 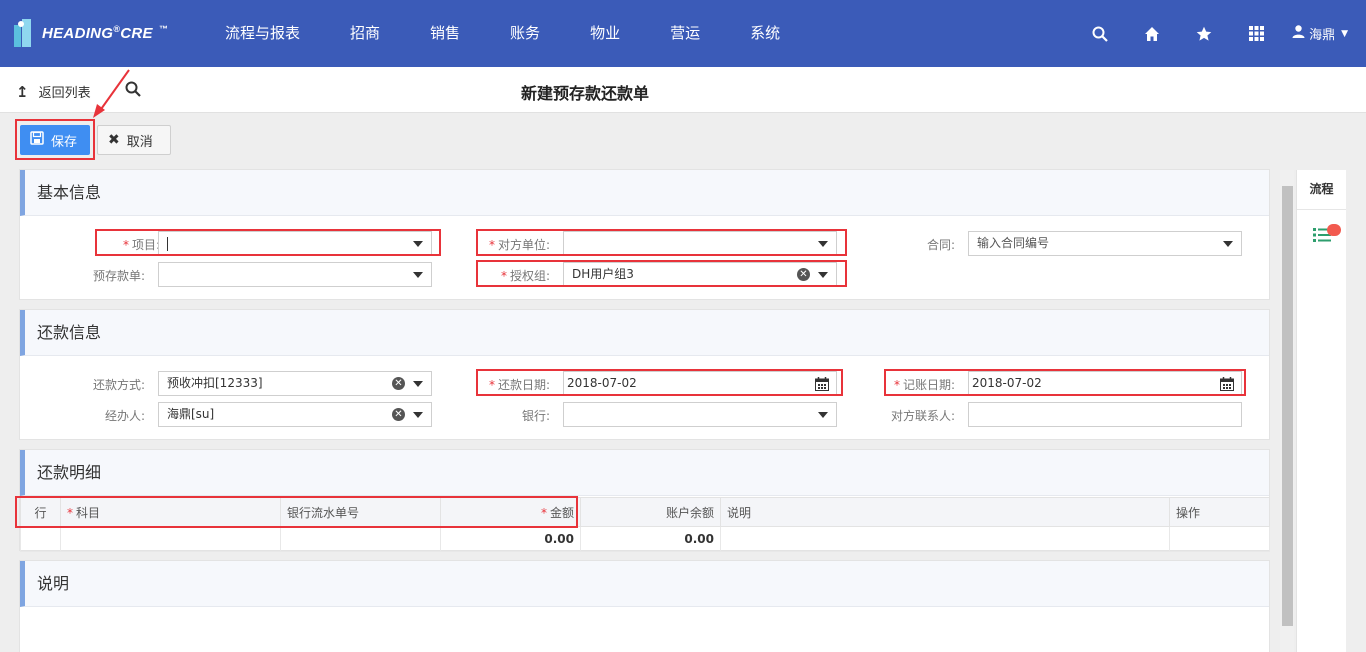 What do you see at coordinates (510, 539) in the screenshot?
I see `total-amount: 0.00` at bounding box center [510, 539].